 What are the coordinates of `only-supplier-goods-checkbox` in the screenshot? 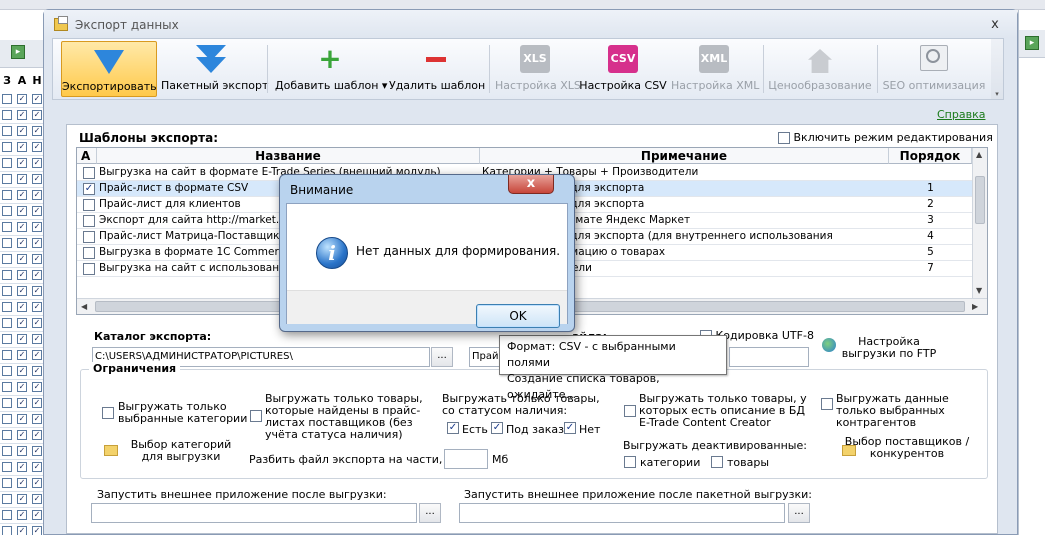 It's located at (256, 416).